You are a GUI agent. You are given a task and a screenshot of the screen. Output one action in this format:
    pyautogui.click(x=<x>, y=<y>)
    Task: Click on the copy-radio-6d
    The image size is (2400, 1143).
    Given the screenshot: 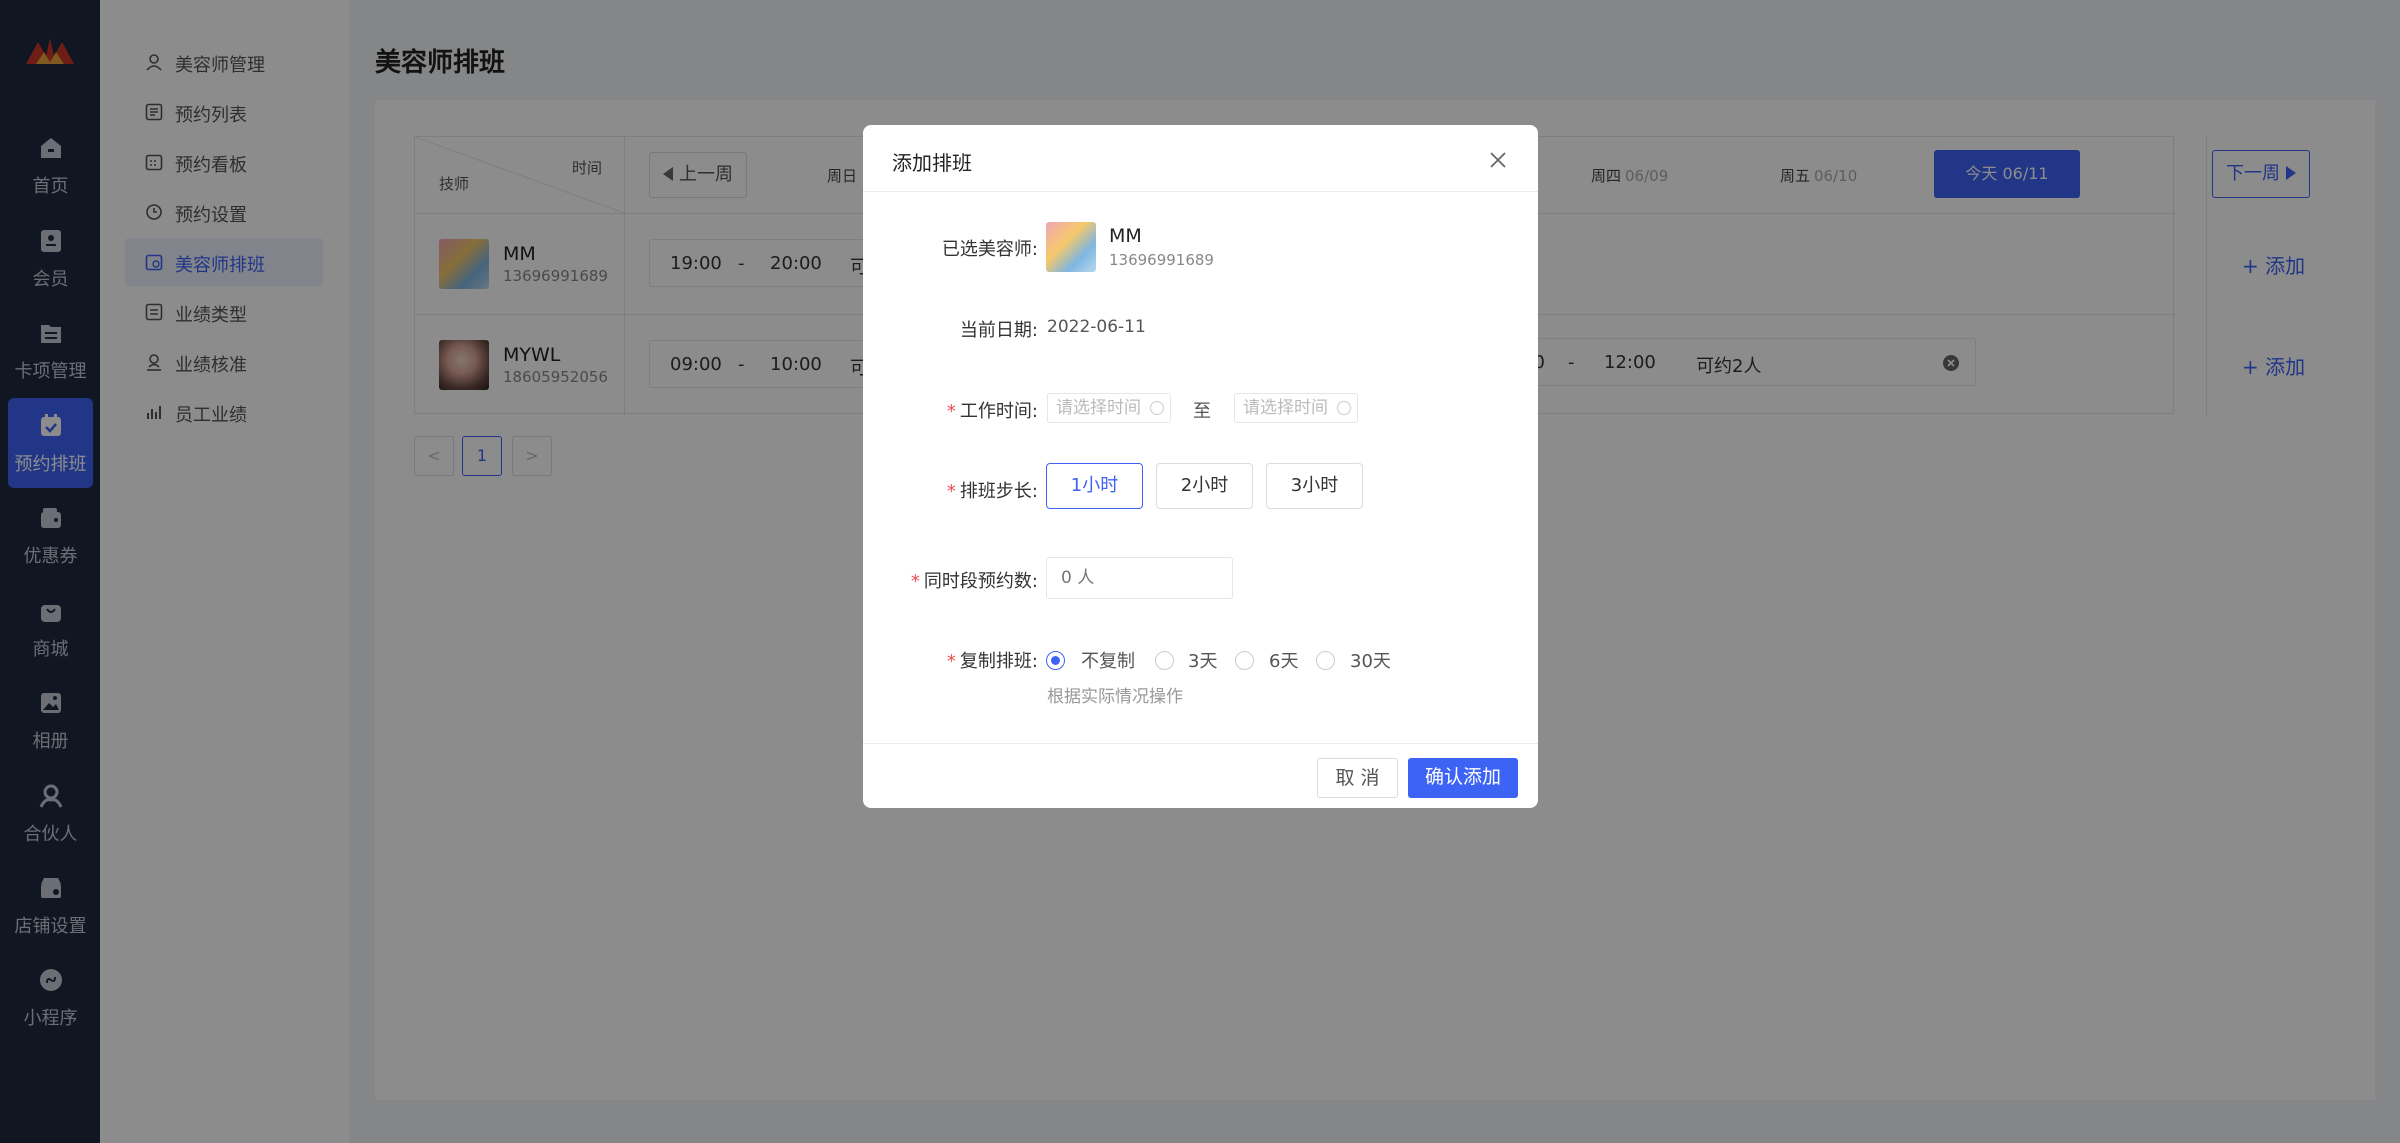 What is the action you would take?
    pyautogui.click(x=1244, y=660)
    